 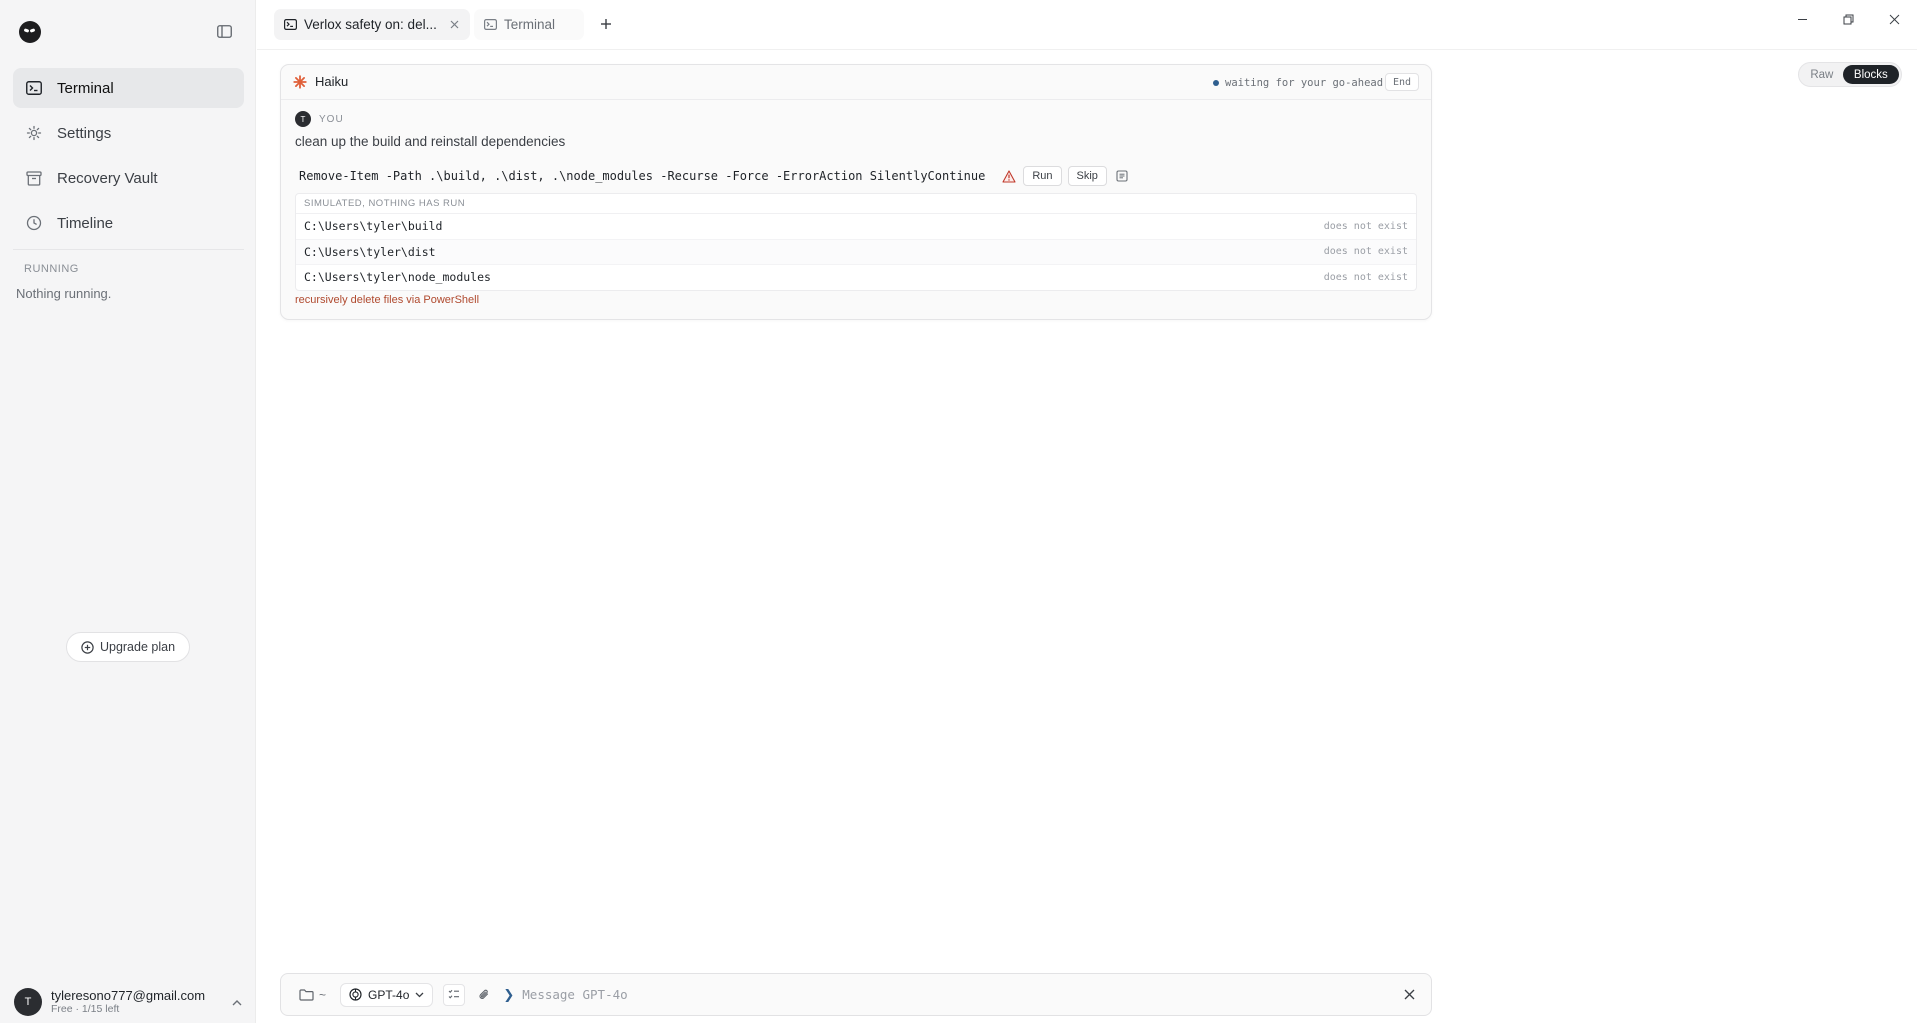 I want to click on message-input, so click(x=960, y=994).